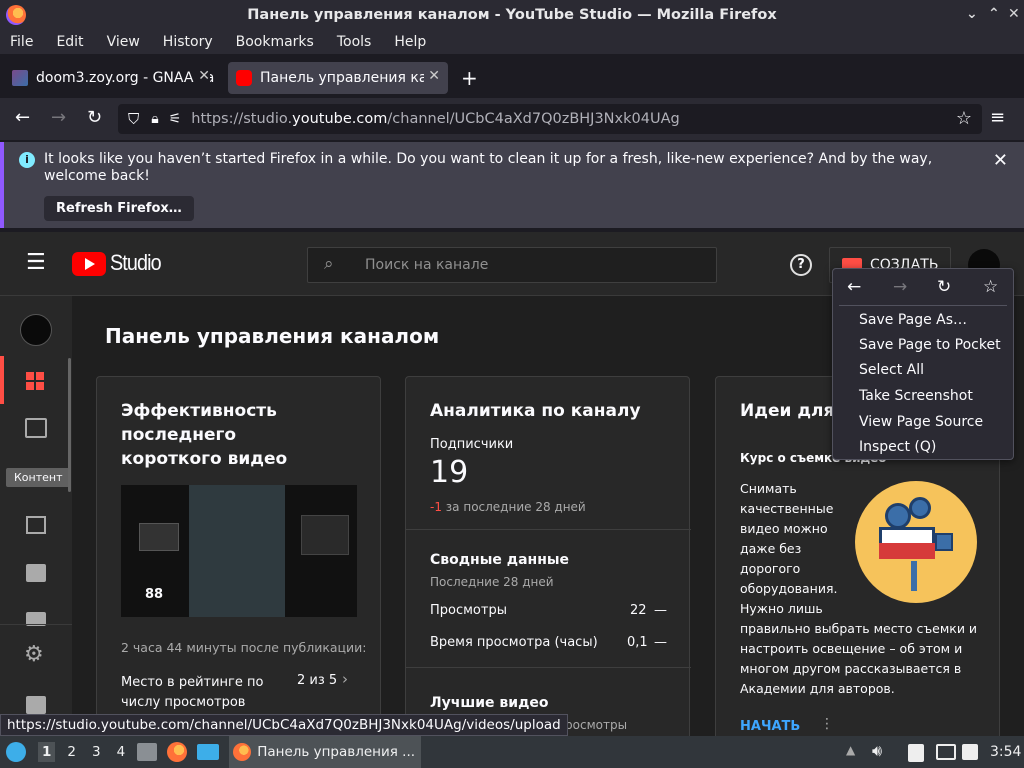 This screenshot has width=1024, height=768. Describe the element at coordinates (930, 345) in the screenshot. I see `ctx-save-to-pocket: Save Page to Pocket` at that location.